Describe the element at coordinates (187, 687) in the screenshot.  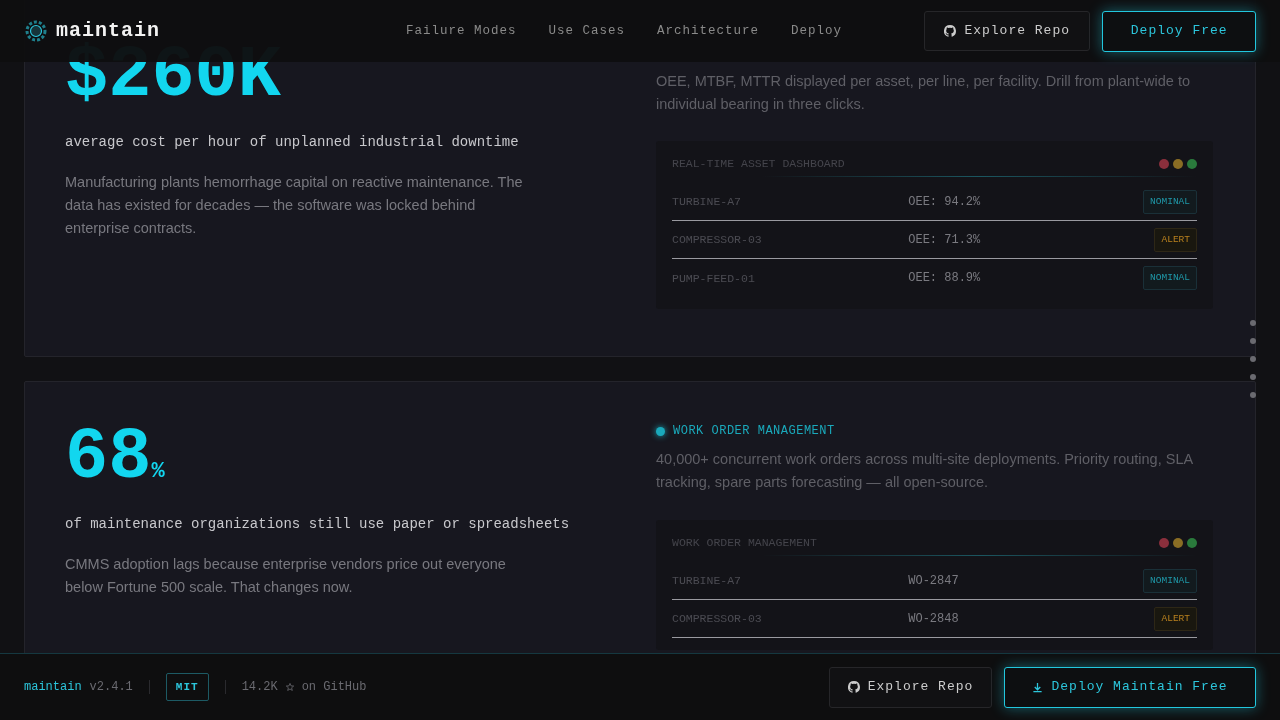
I see `license-tag: MIT` at that location.